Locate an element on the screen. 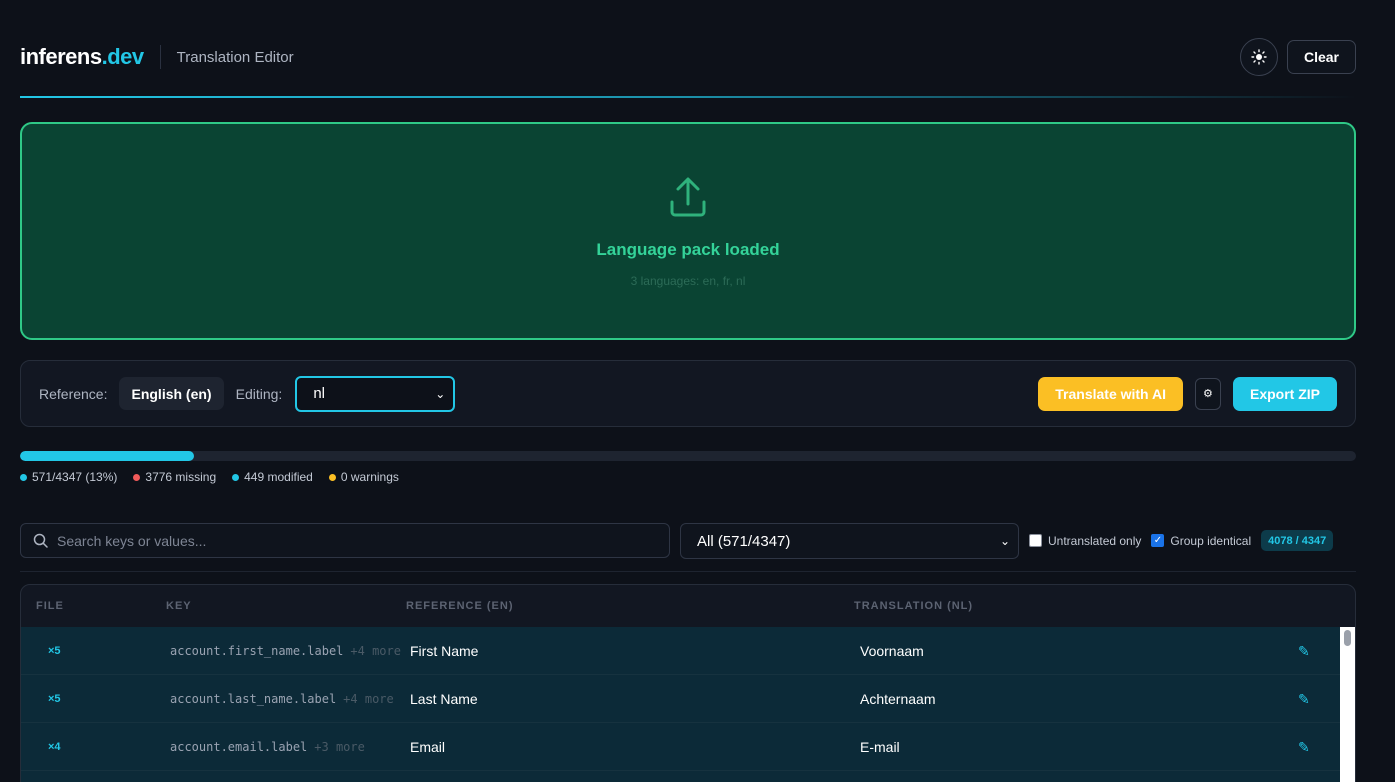 The width and height of the screenshot is (1395, 782). file-count: ×4 is located at coordinates (54, 747).